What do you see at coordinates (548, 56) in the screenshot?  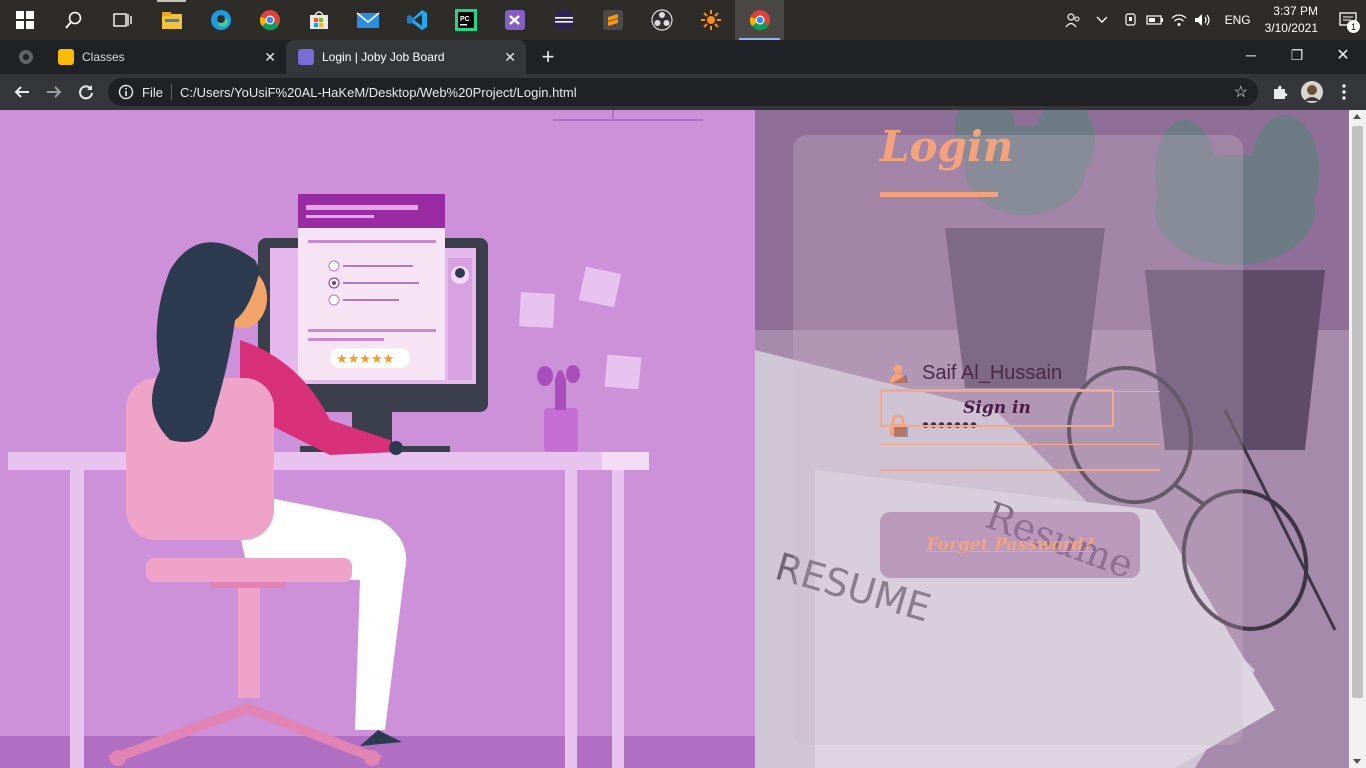 I see `new-tab-button: +` at bounding box center [548, 56].